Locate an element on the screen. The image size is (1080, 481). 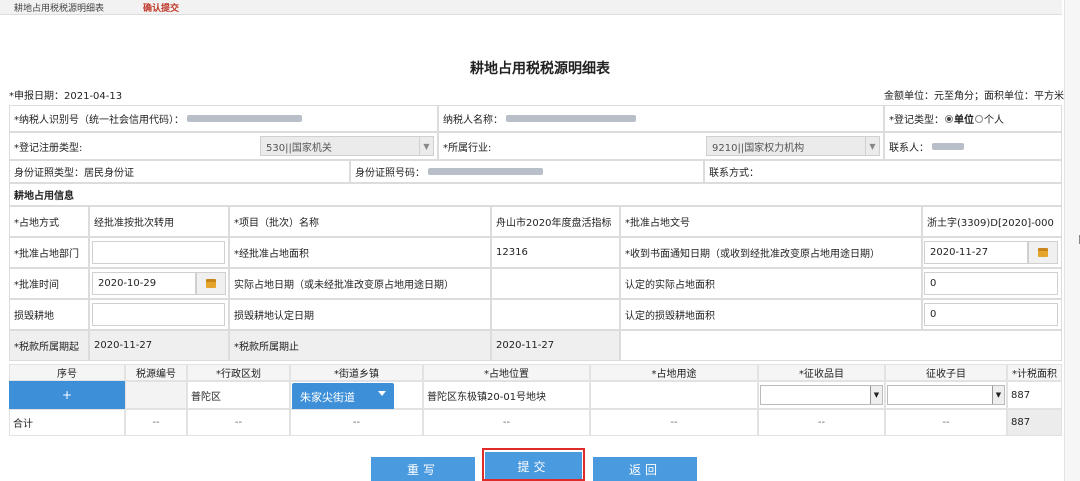
confirmed-area-text: 0 is located at coordinates (933, 283).